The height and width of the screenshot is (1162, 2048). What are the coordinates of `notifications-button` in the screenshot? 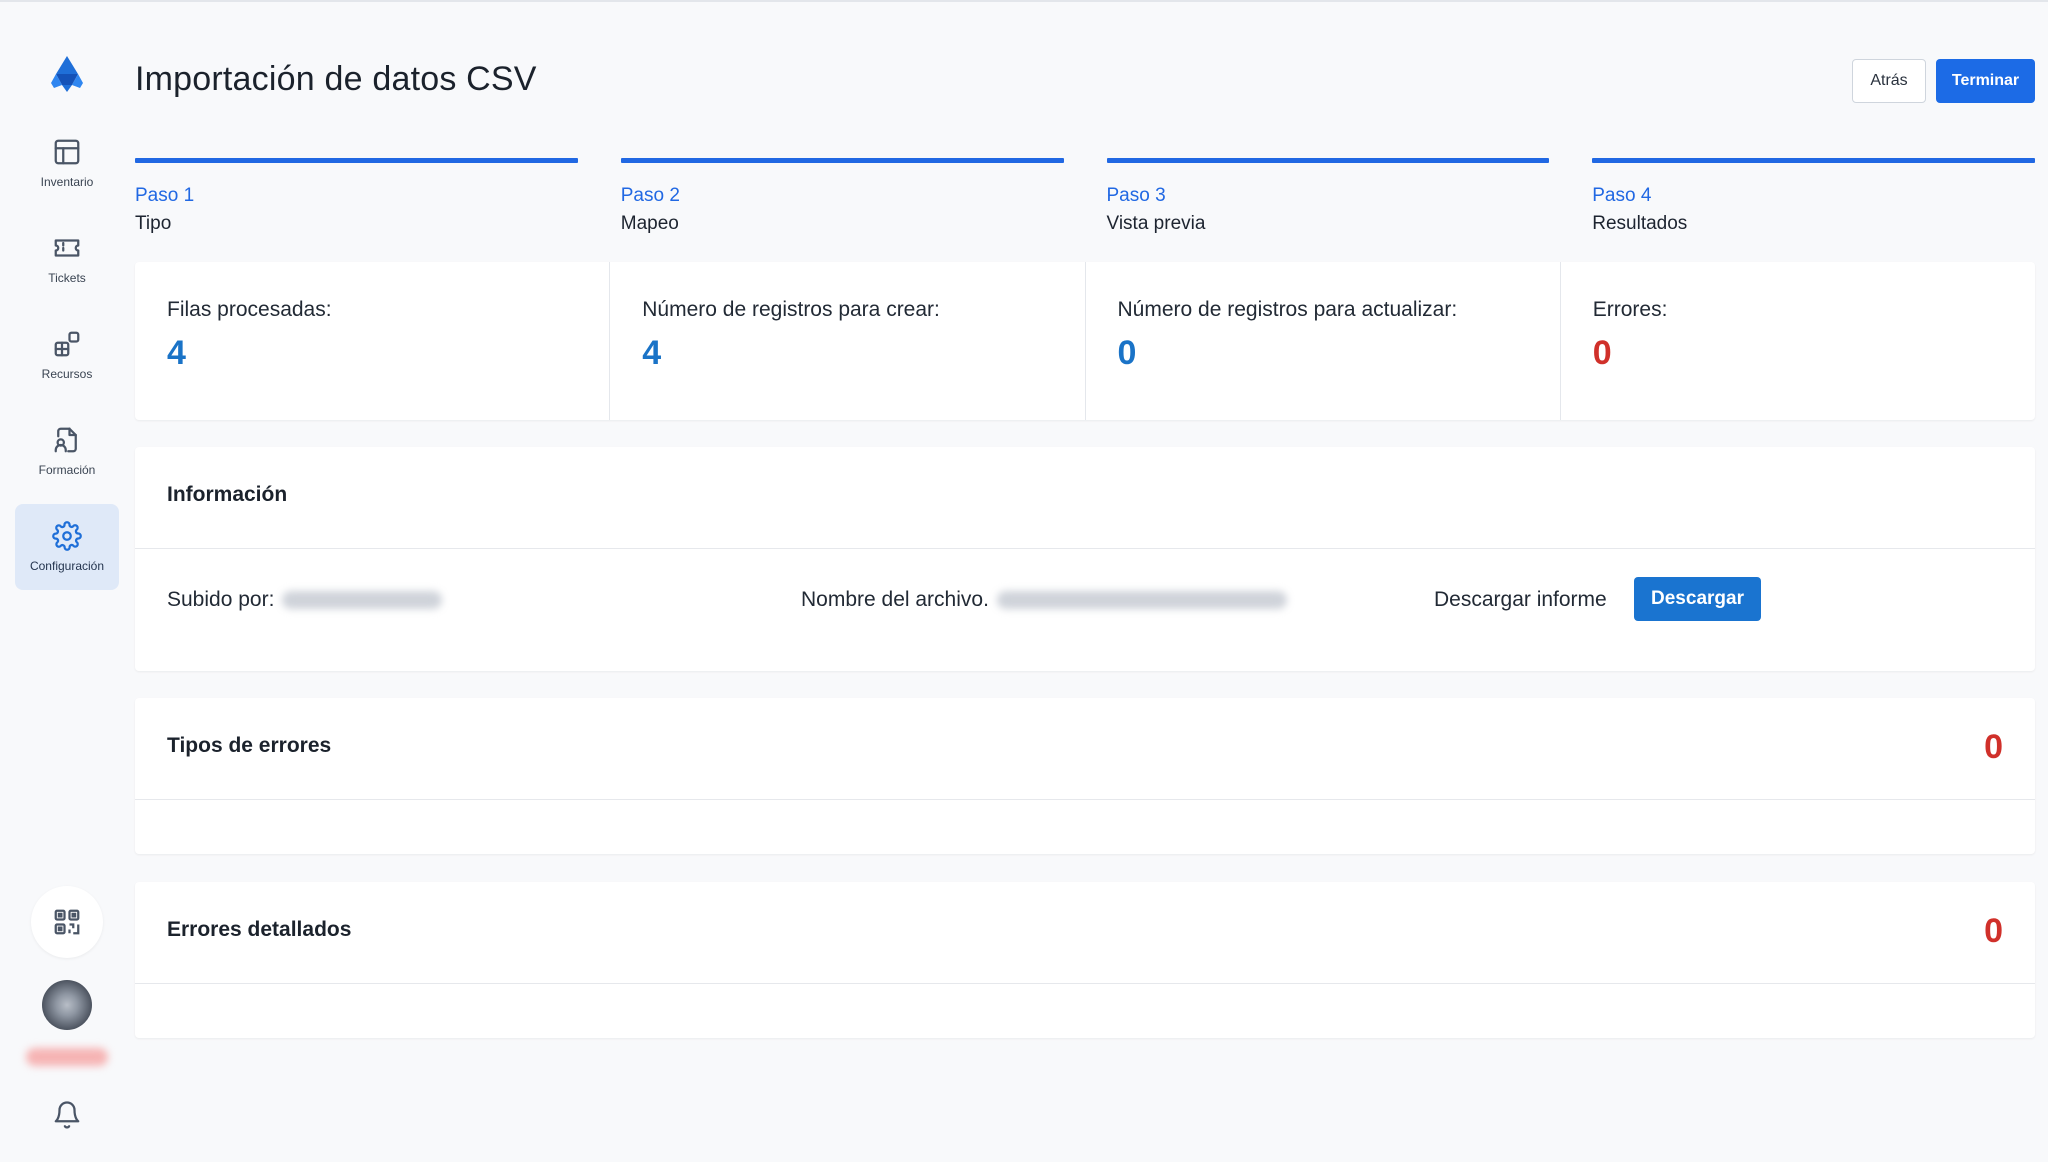 It's located at (67, 1115).